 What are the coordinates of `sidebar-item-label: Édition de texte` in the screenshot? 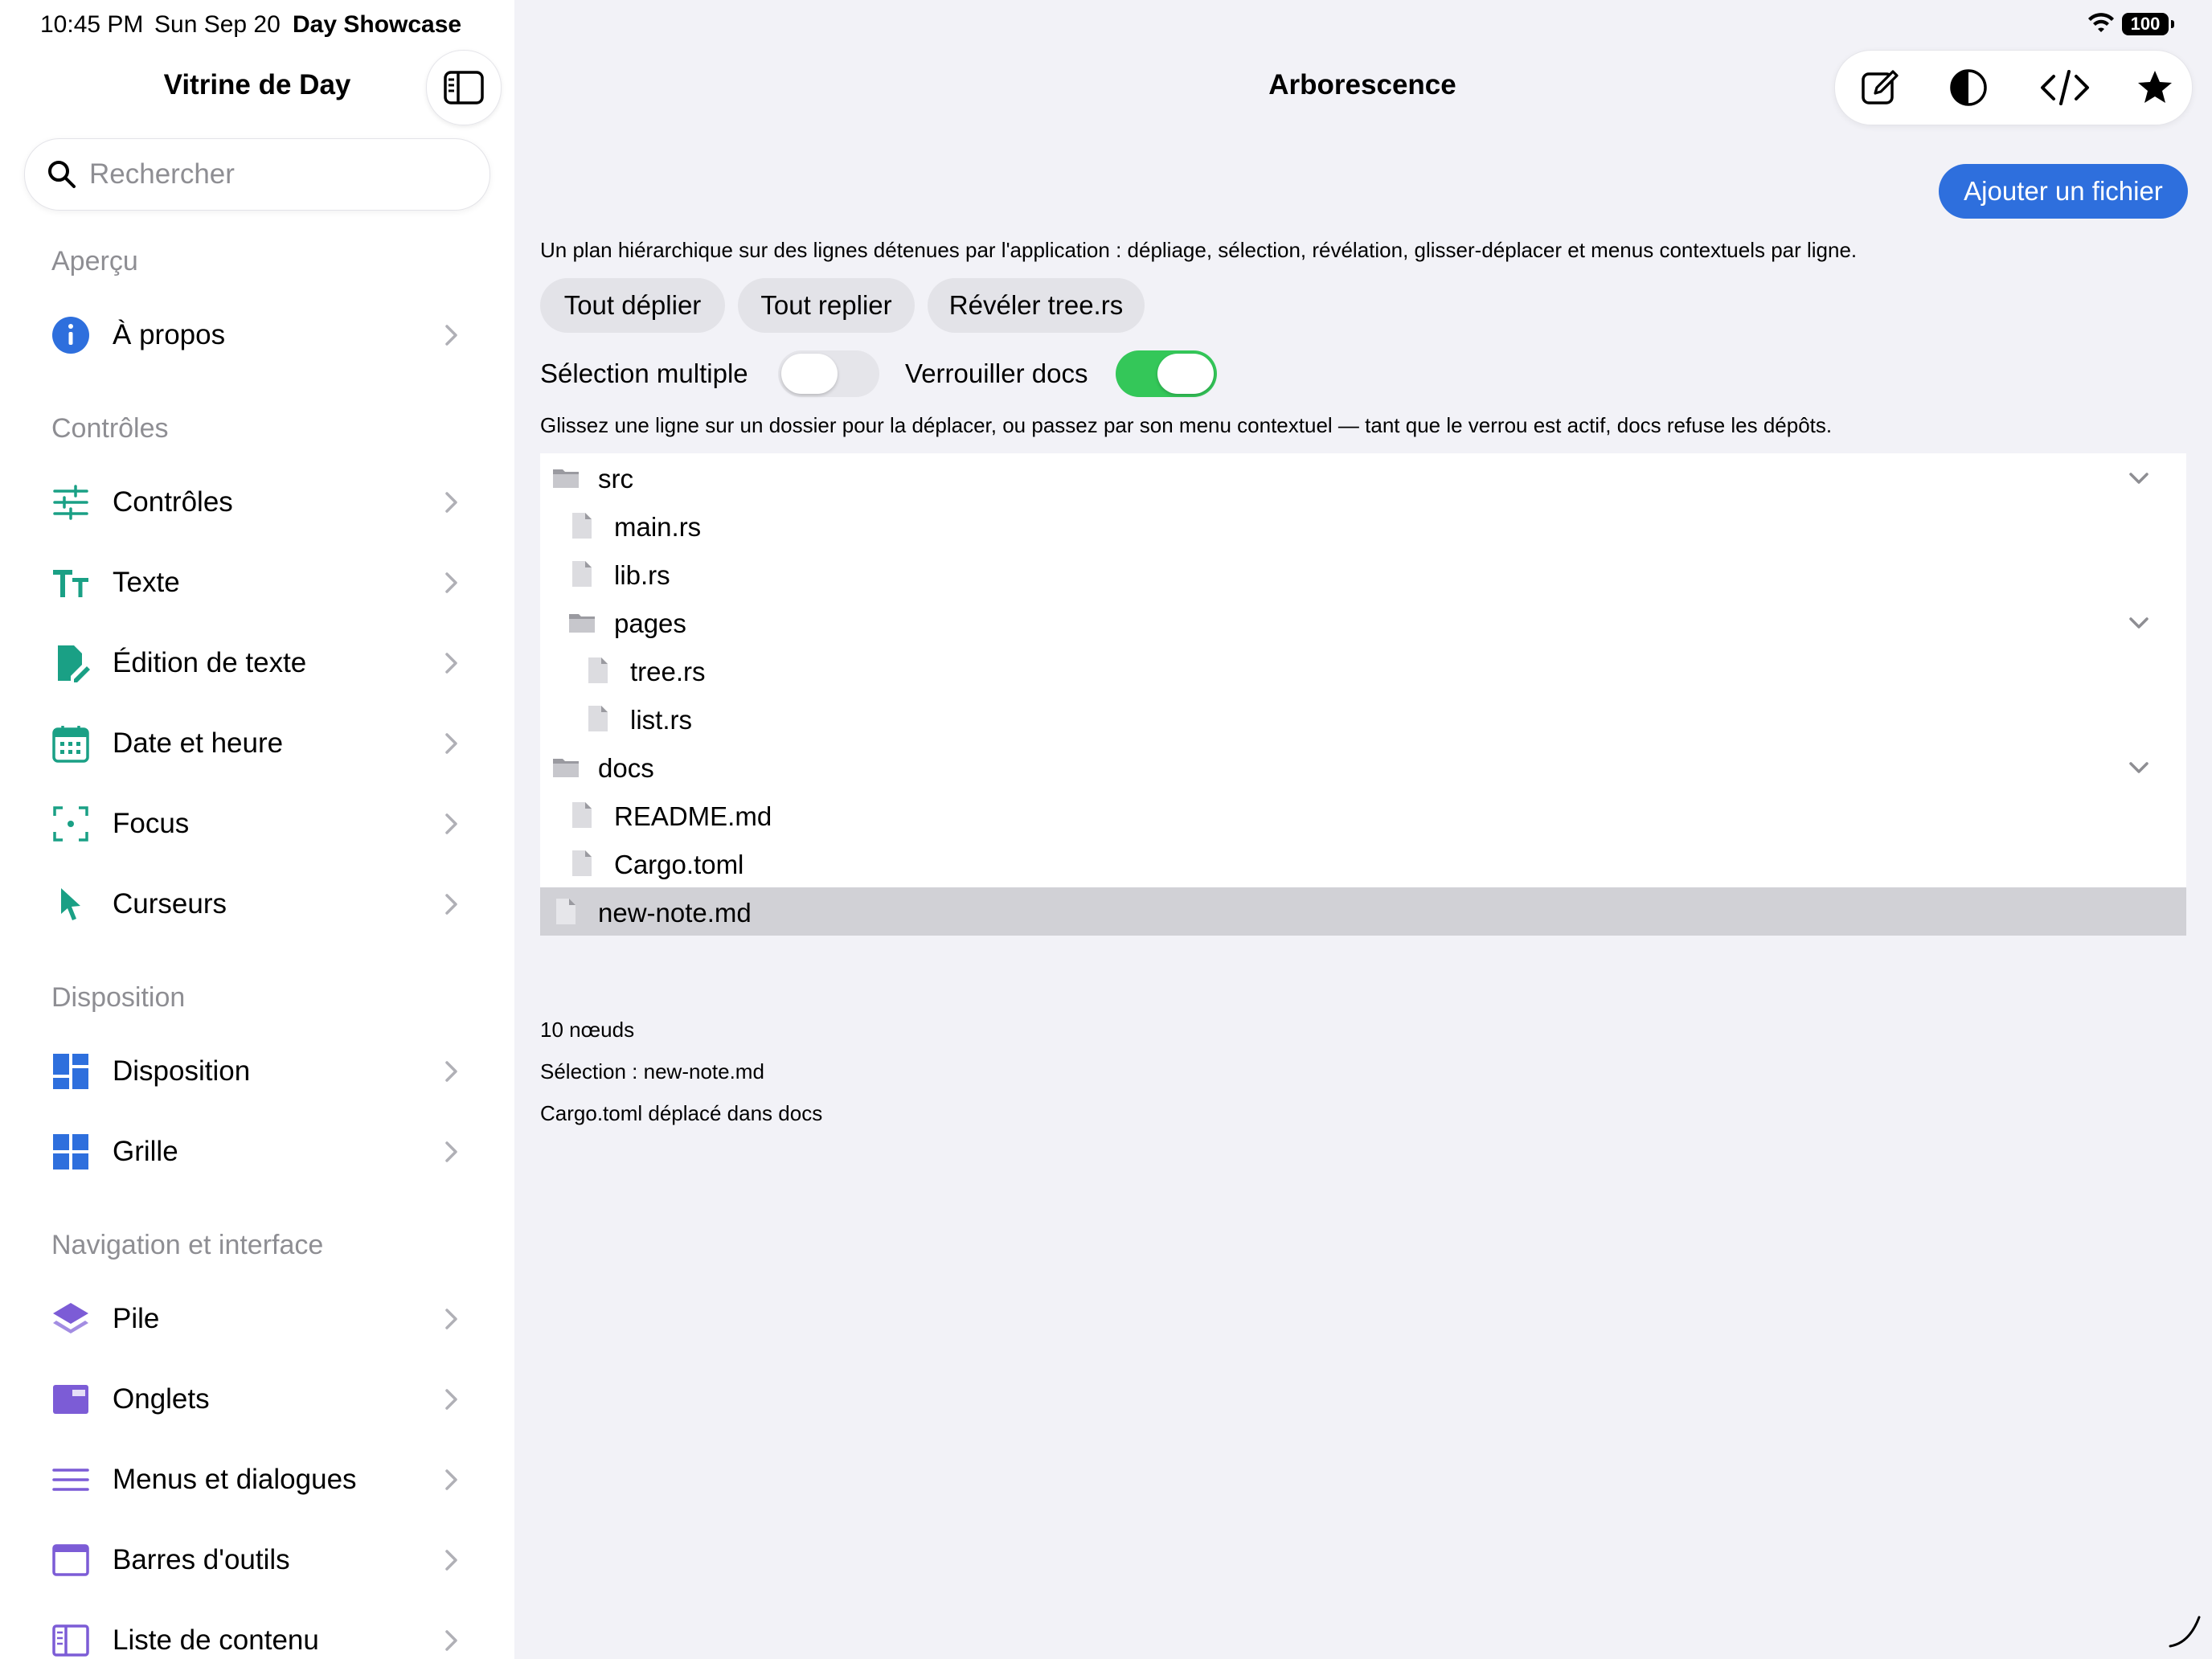 It's located at (210, 662).